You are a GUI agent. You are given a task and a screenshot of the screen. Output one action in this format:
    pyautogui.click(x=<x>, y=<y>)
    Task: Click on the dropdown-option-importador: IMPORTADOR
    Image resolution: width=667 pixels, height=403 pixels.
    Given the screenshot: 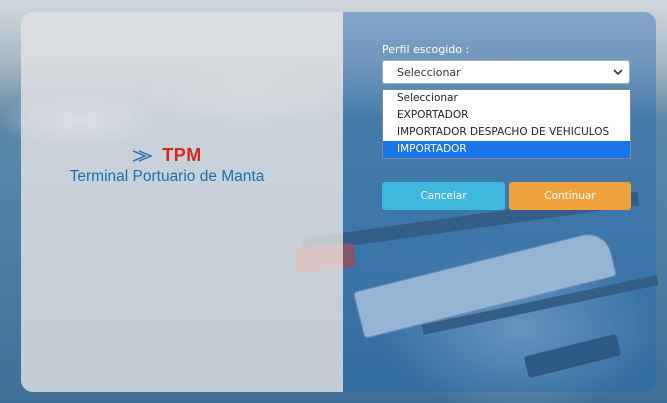 What is the action you would take?
    pyautogui.click(x=506, y=149)
    